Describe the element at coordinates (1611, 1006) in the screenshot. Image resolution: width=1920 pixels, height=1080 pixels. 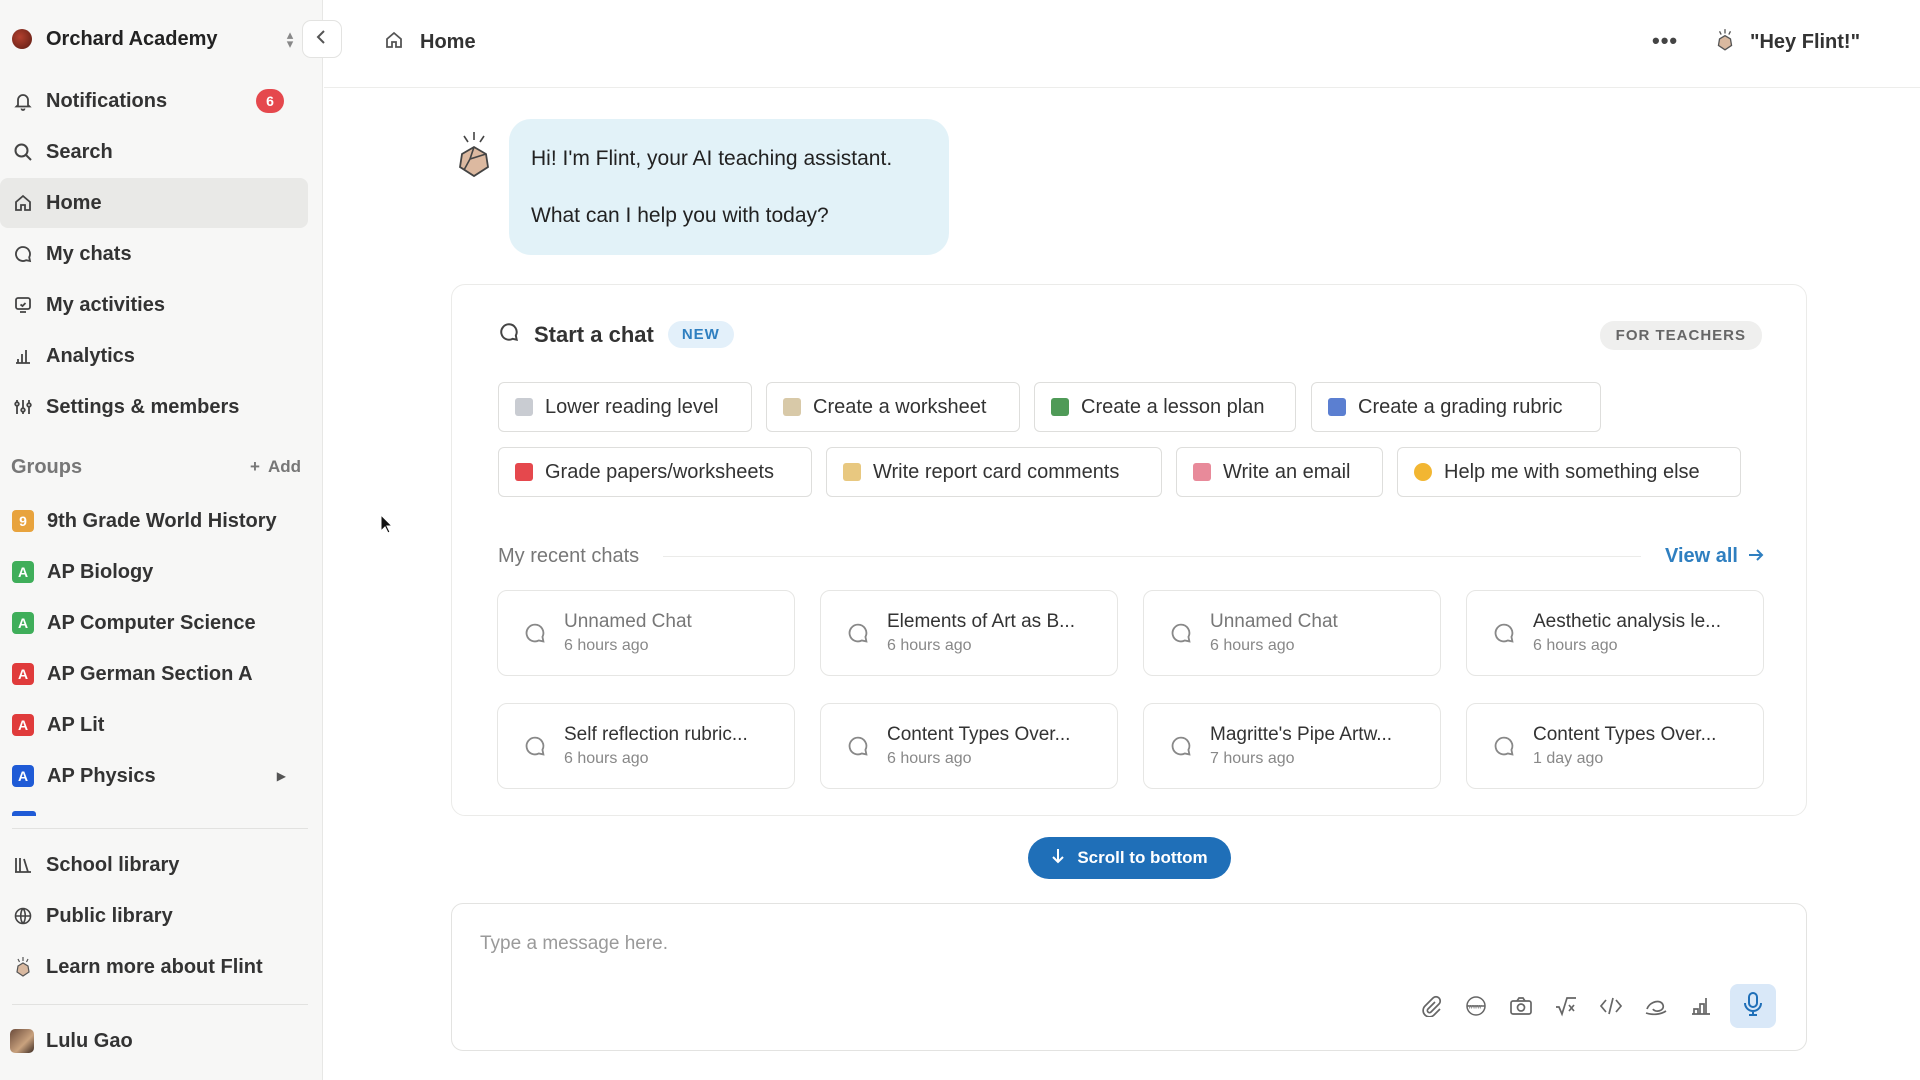
I see `code-icon` at that location.